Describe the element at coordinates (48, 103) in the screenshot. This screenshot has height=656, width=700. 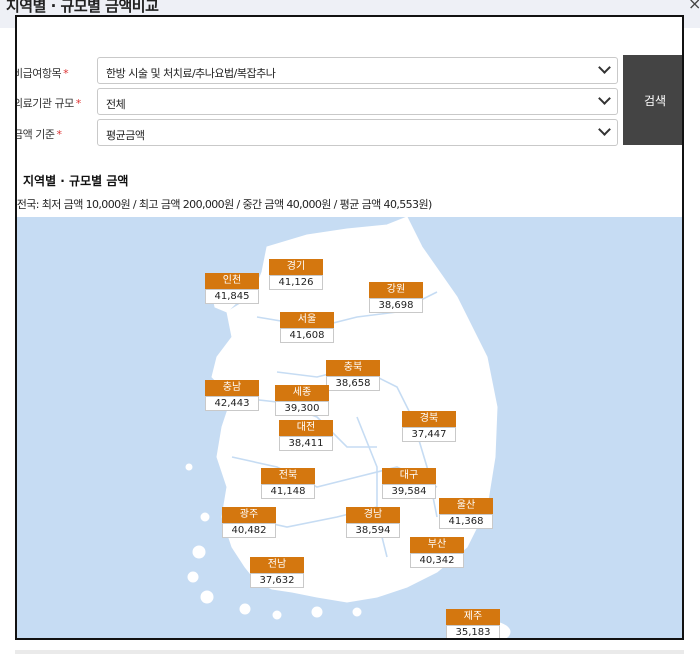
I see `hospital-size-label: 의료기관 규모 *` at that location.